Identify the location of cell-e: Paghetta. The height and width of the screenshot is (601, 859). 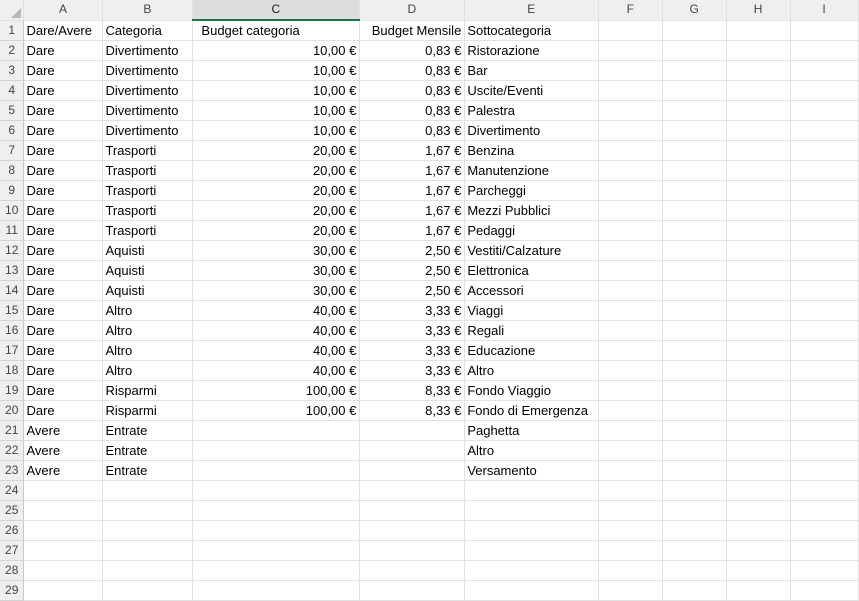
(532, 430).